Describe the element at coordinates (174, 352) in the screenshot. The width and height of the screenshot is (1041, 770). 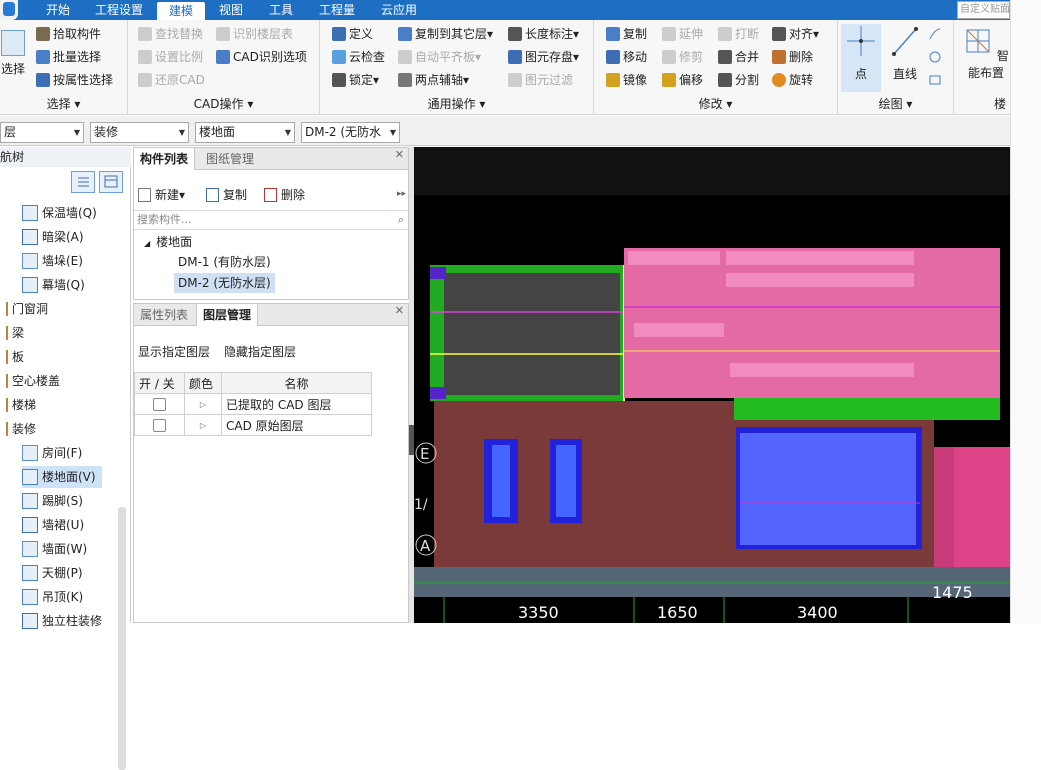
I see `show-layer-button: 显示指定图层` at that location.